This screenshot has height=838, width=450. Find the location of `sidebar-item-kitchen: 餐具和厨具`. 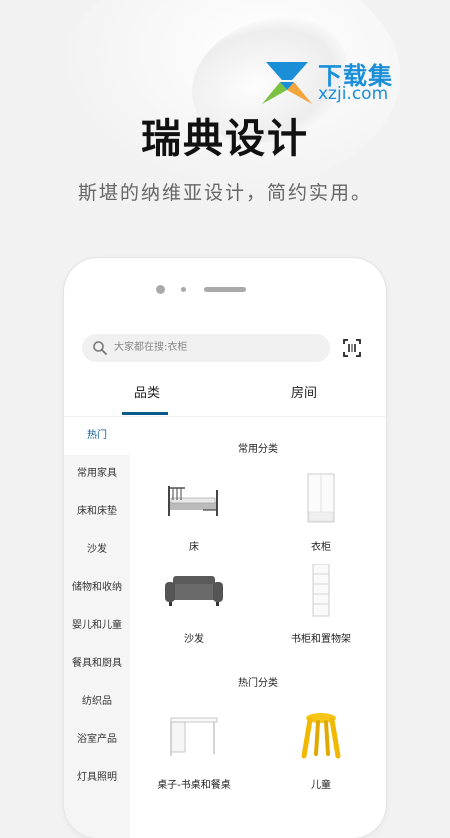

sidebar-item-kitchen: 餐具和厨具 is located at coordinates (97, 664).